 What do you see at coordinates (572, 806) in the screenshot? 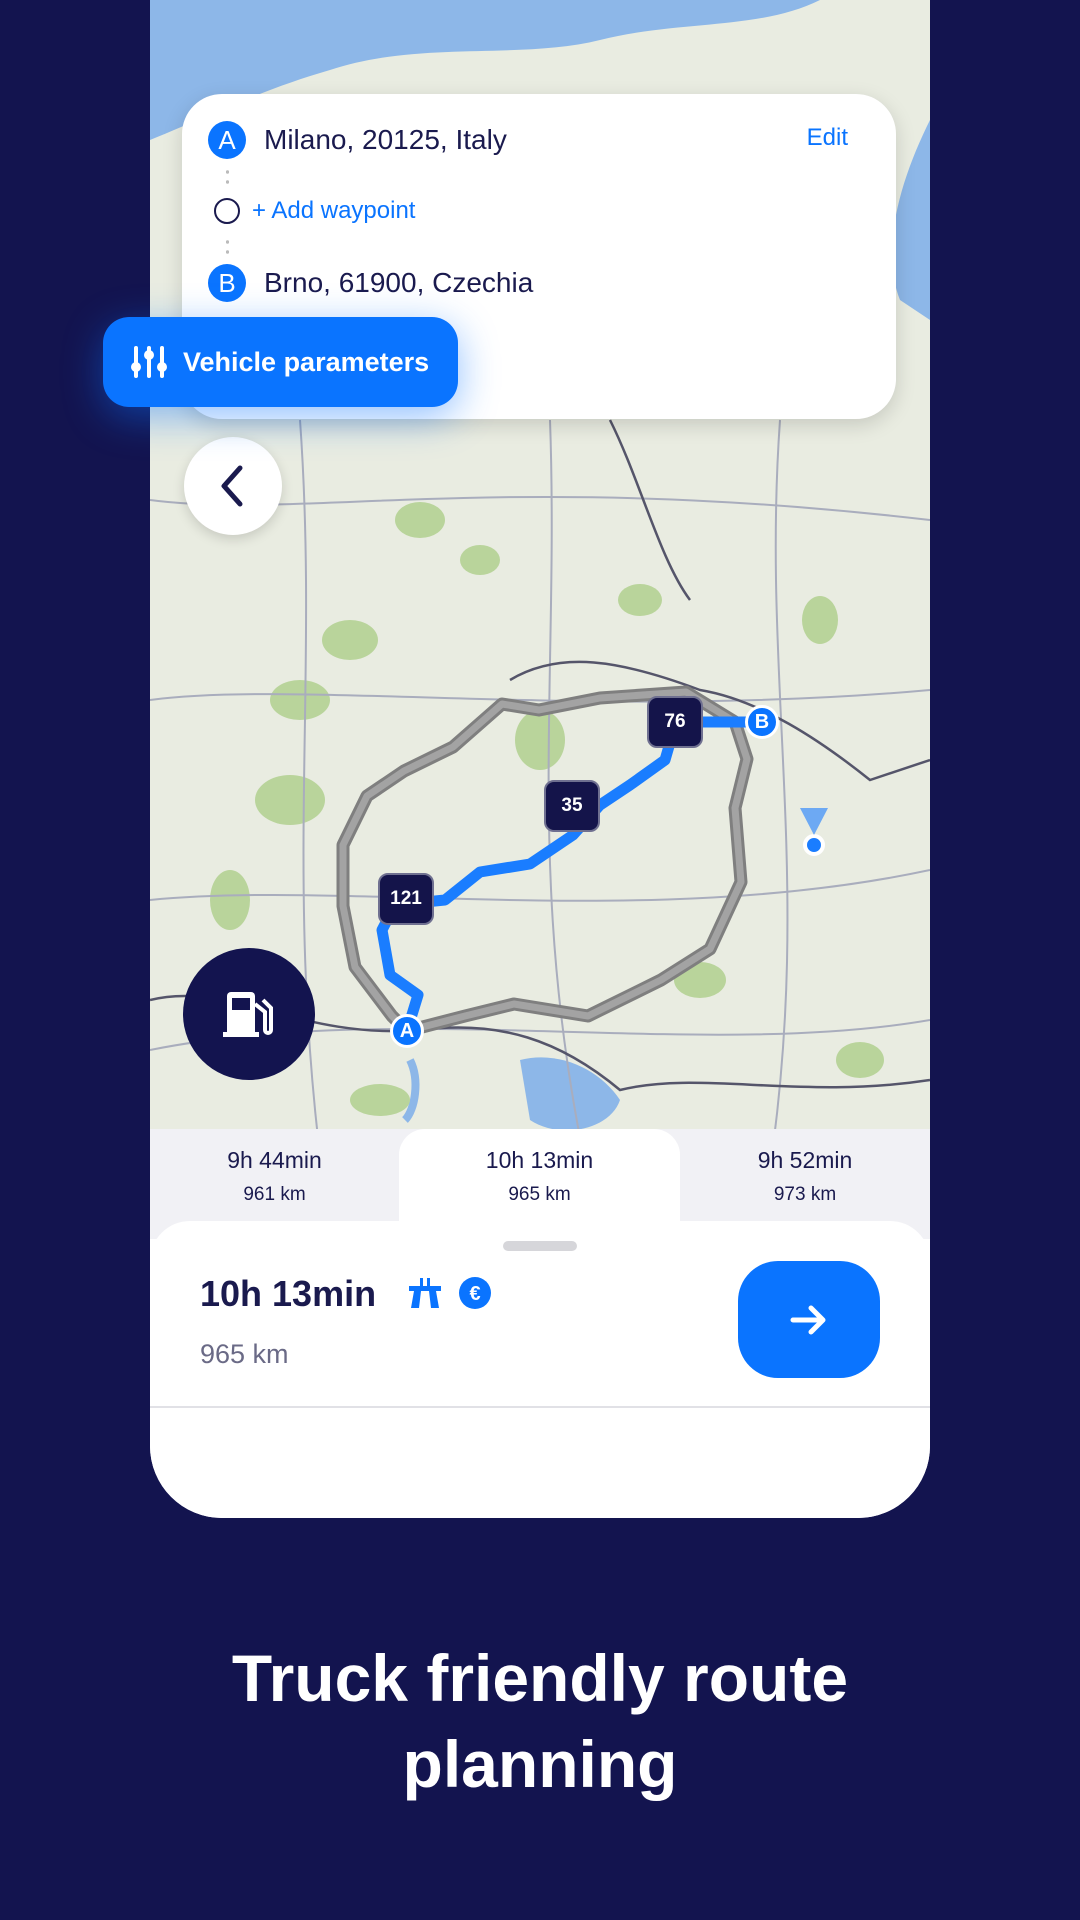
I see `route-marker: 35` at bounding box center [572, 806].